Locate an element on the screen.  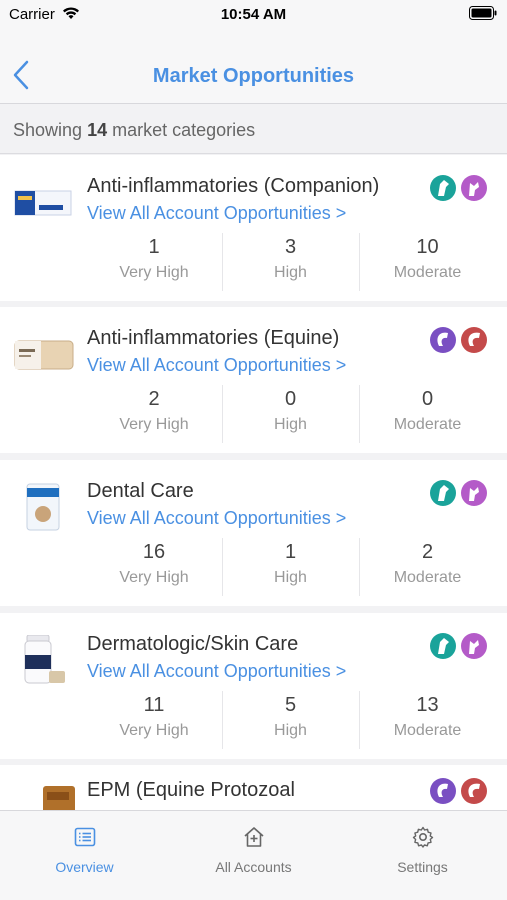
opportunity-stats: 2 Very High 0 High 0 Moderate is located at coordinates (291, 414).